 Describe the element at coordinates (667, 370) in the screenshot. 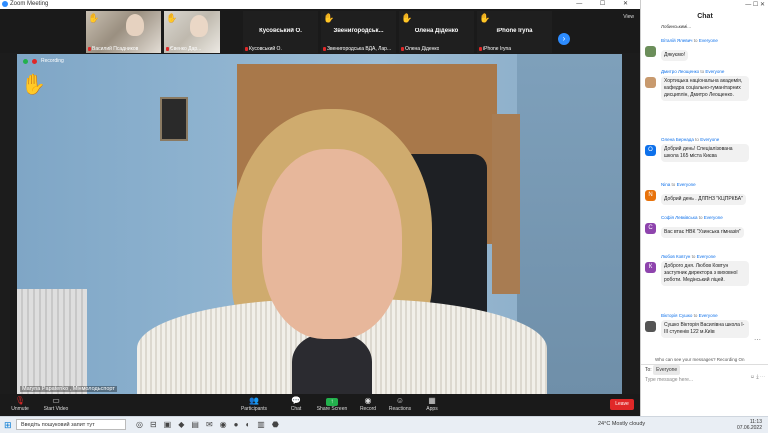

I see `recipient-dropdown: Everyone` at that location.